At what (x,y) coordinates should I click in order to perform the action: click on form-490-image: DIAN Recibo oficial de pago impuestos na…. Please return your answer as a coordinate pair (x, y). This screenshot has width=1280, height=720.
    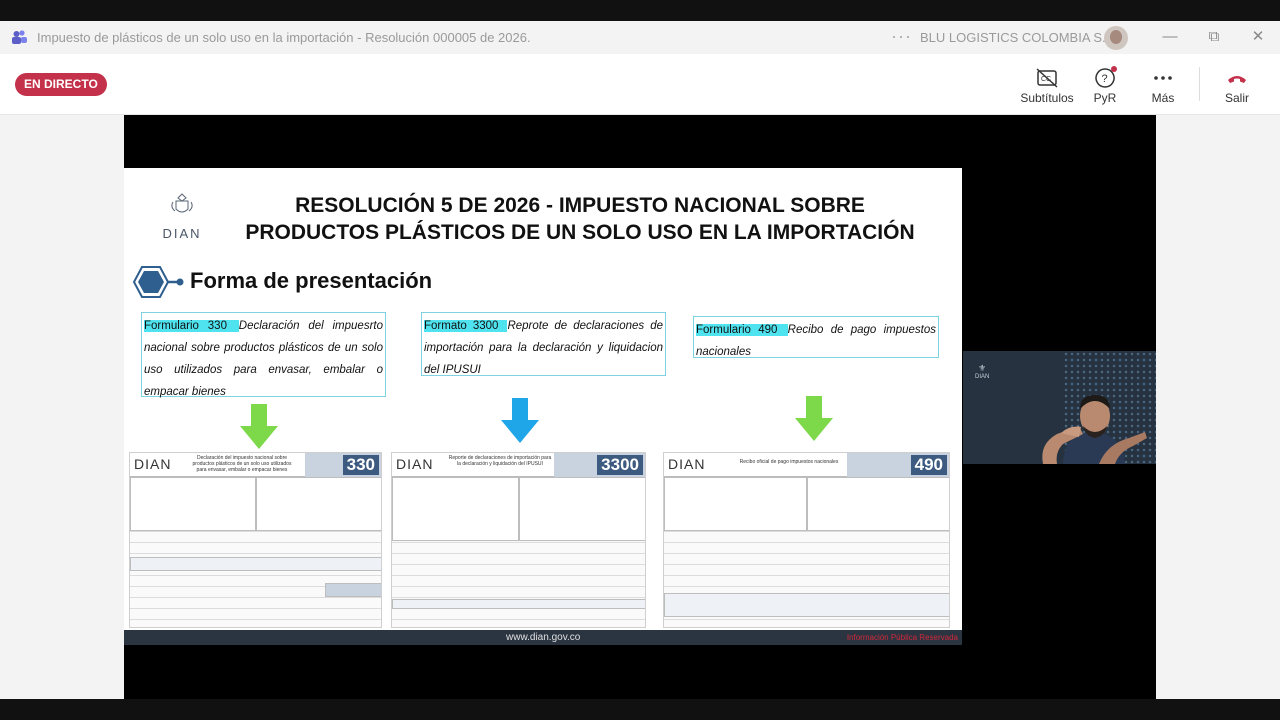
    Looking at the image, I should click on (806, 540).